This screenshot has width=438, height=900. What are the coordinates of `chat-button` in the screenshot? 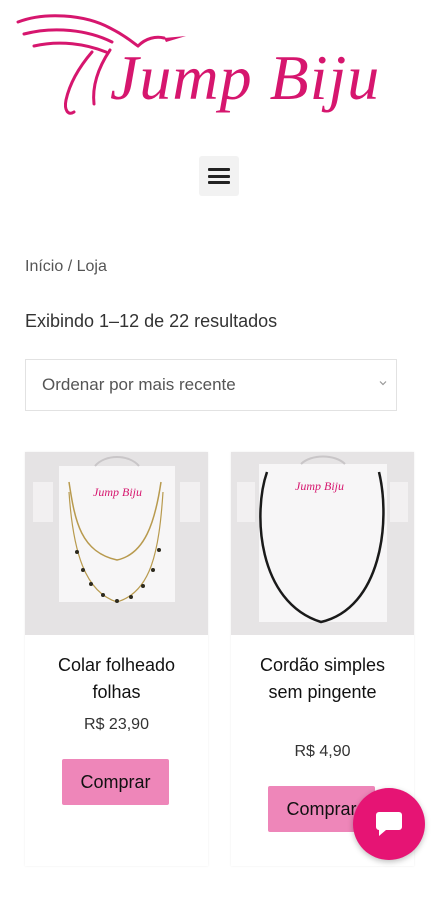 It's located at (389, 824).